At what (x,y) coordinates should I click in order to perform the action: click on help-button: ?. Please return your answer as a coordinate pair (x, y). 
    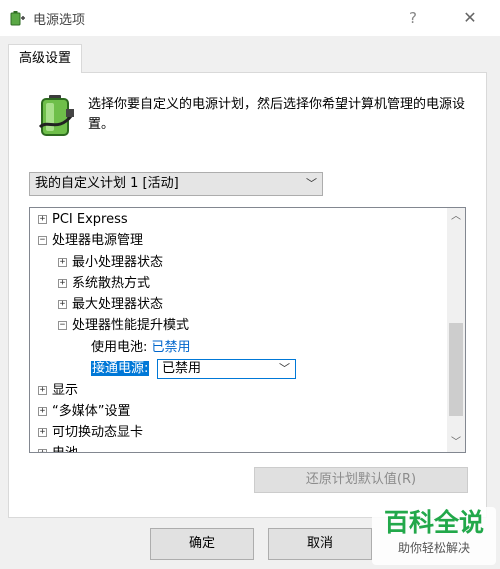
    Looking at the image, I should click on (413, 18).